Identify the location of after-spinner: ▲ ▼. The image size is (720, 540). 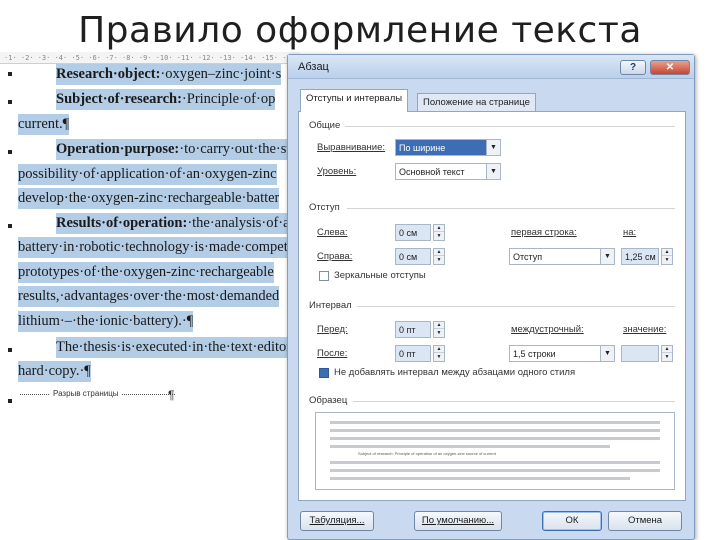
(439, 353).